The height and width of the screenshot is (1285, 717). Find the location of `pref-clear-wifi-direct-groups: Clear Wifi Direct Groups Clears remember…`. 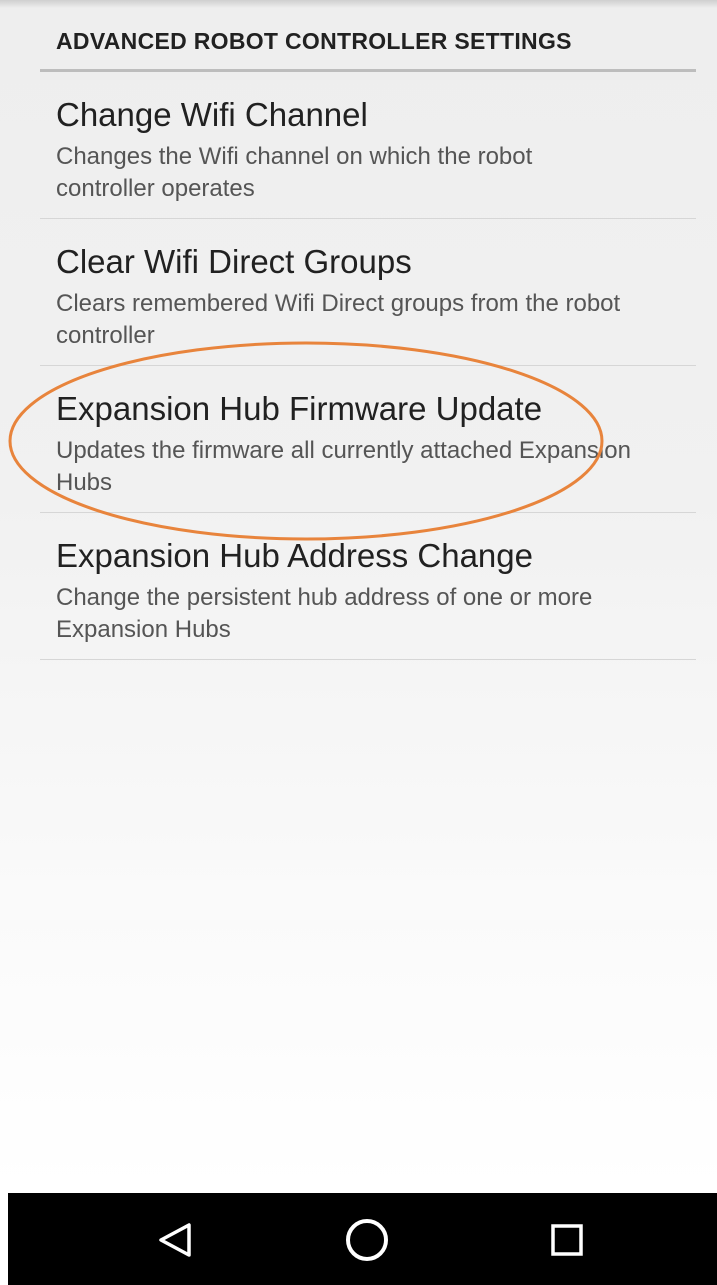

pref-clear-wifi-direct-groups: Clear Wifi Direct Groups Clears remember… is located at coordinates (368, 292).